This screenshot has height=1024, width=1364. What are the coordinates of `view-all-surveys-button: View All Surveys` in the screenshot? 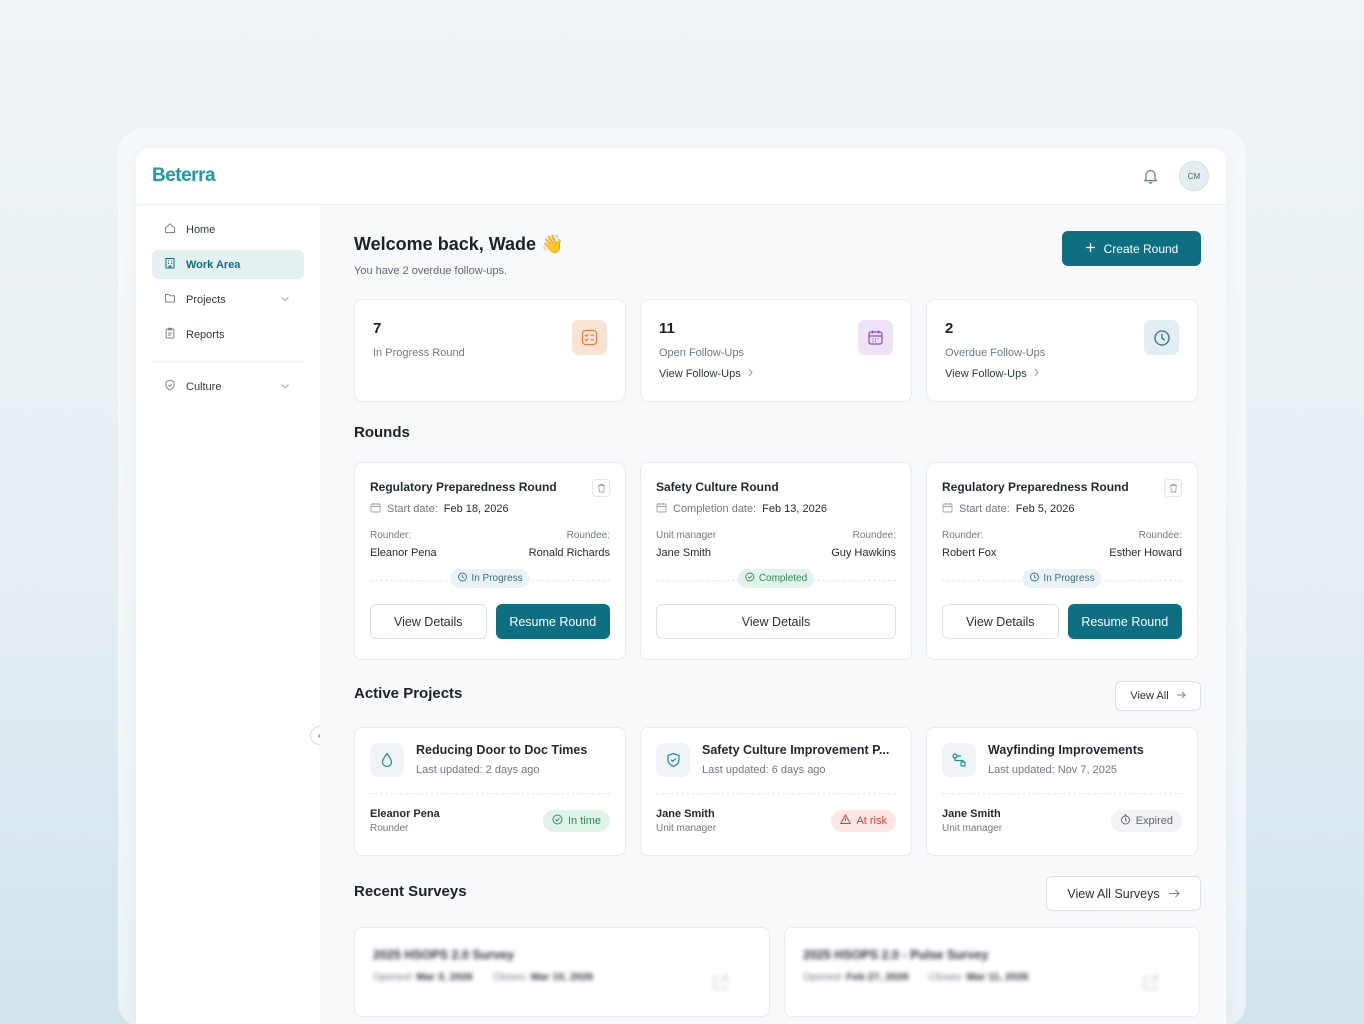 It's located at (1123, 893).